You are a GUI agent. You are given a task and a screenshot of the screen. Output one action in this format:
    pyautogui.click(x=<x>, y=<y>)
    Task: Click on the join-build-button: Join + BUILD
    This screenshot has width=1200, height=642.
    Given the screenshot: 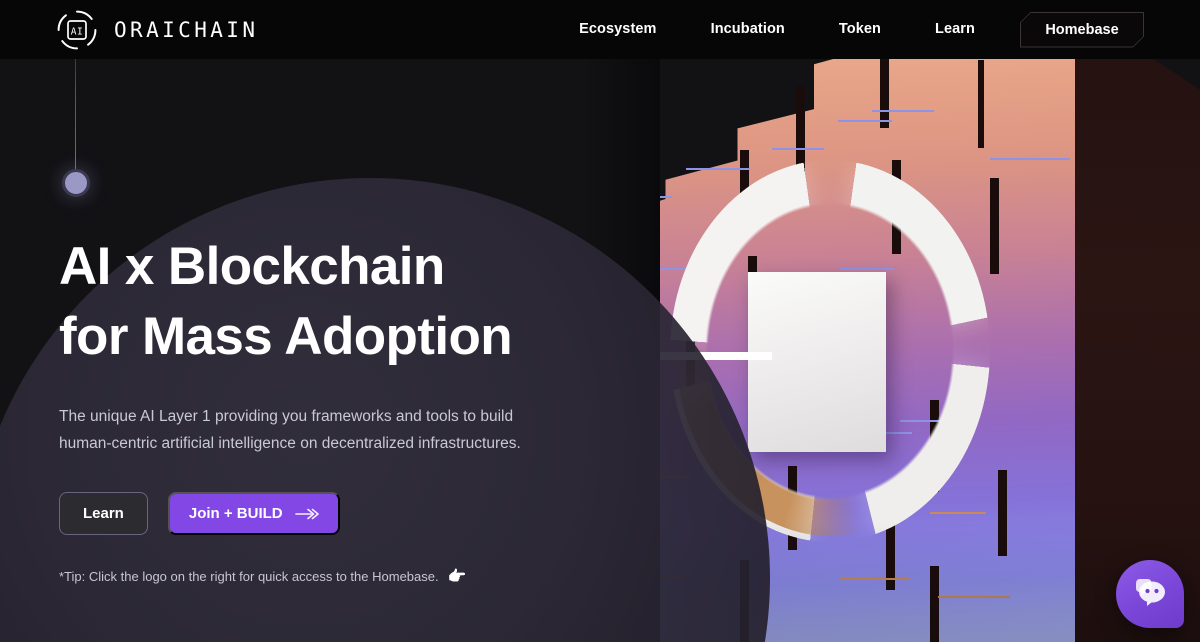 What is the action you would take?
    pyautogui.click(x=253, y=514)
    